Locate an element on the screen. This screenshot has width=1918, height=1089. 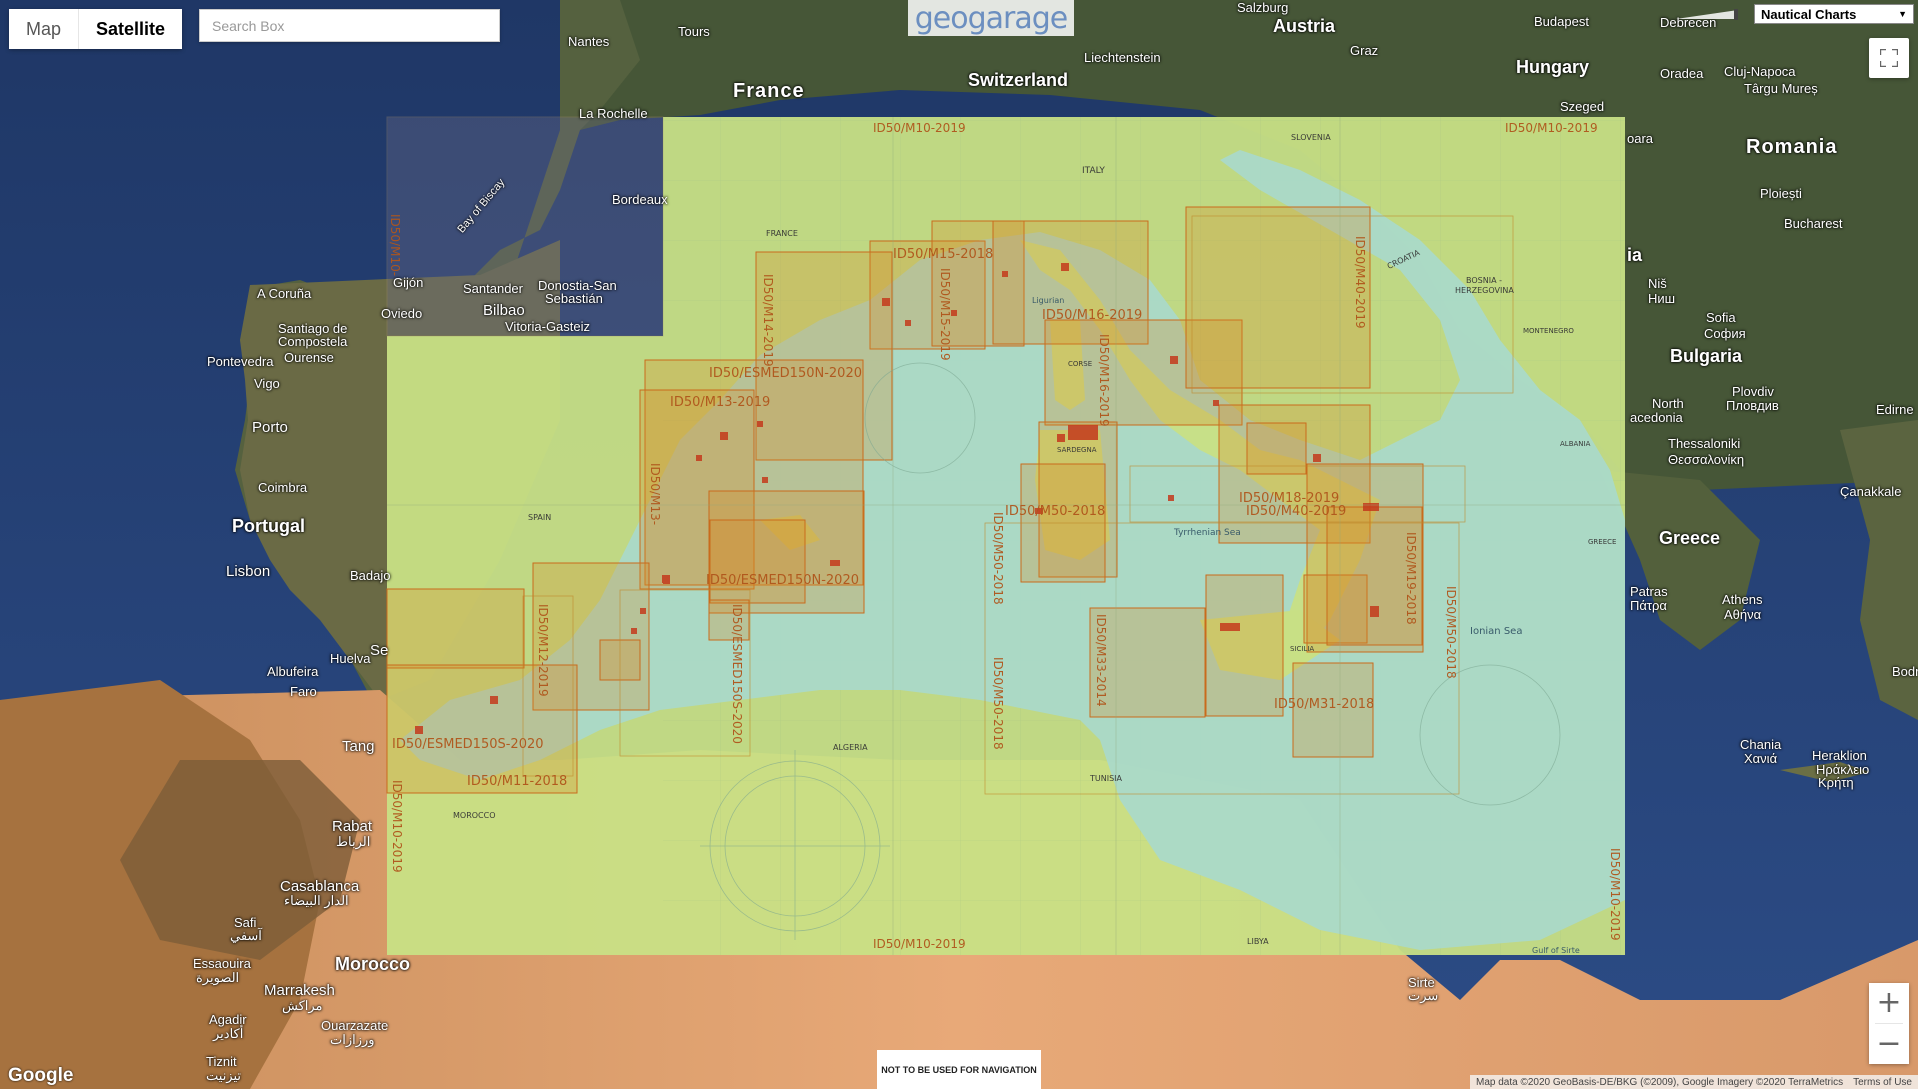
google-logo: Google is located at coordinates (41, 1075).